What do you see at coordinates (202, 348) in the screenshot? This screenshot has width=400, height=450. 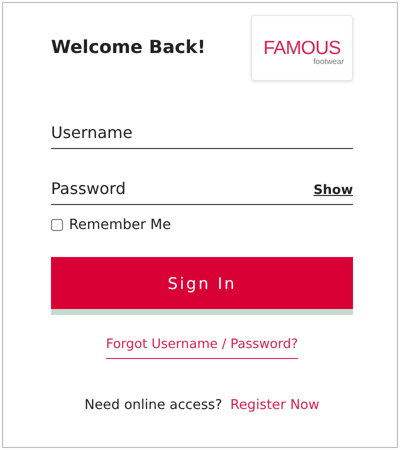 I see `forgot-credentials-link: Forgot Username / Password?` at bounding box center [202, 348].